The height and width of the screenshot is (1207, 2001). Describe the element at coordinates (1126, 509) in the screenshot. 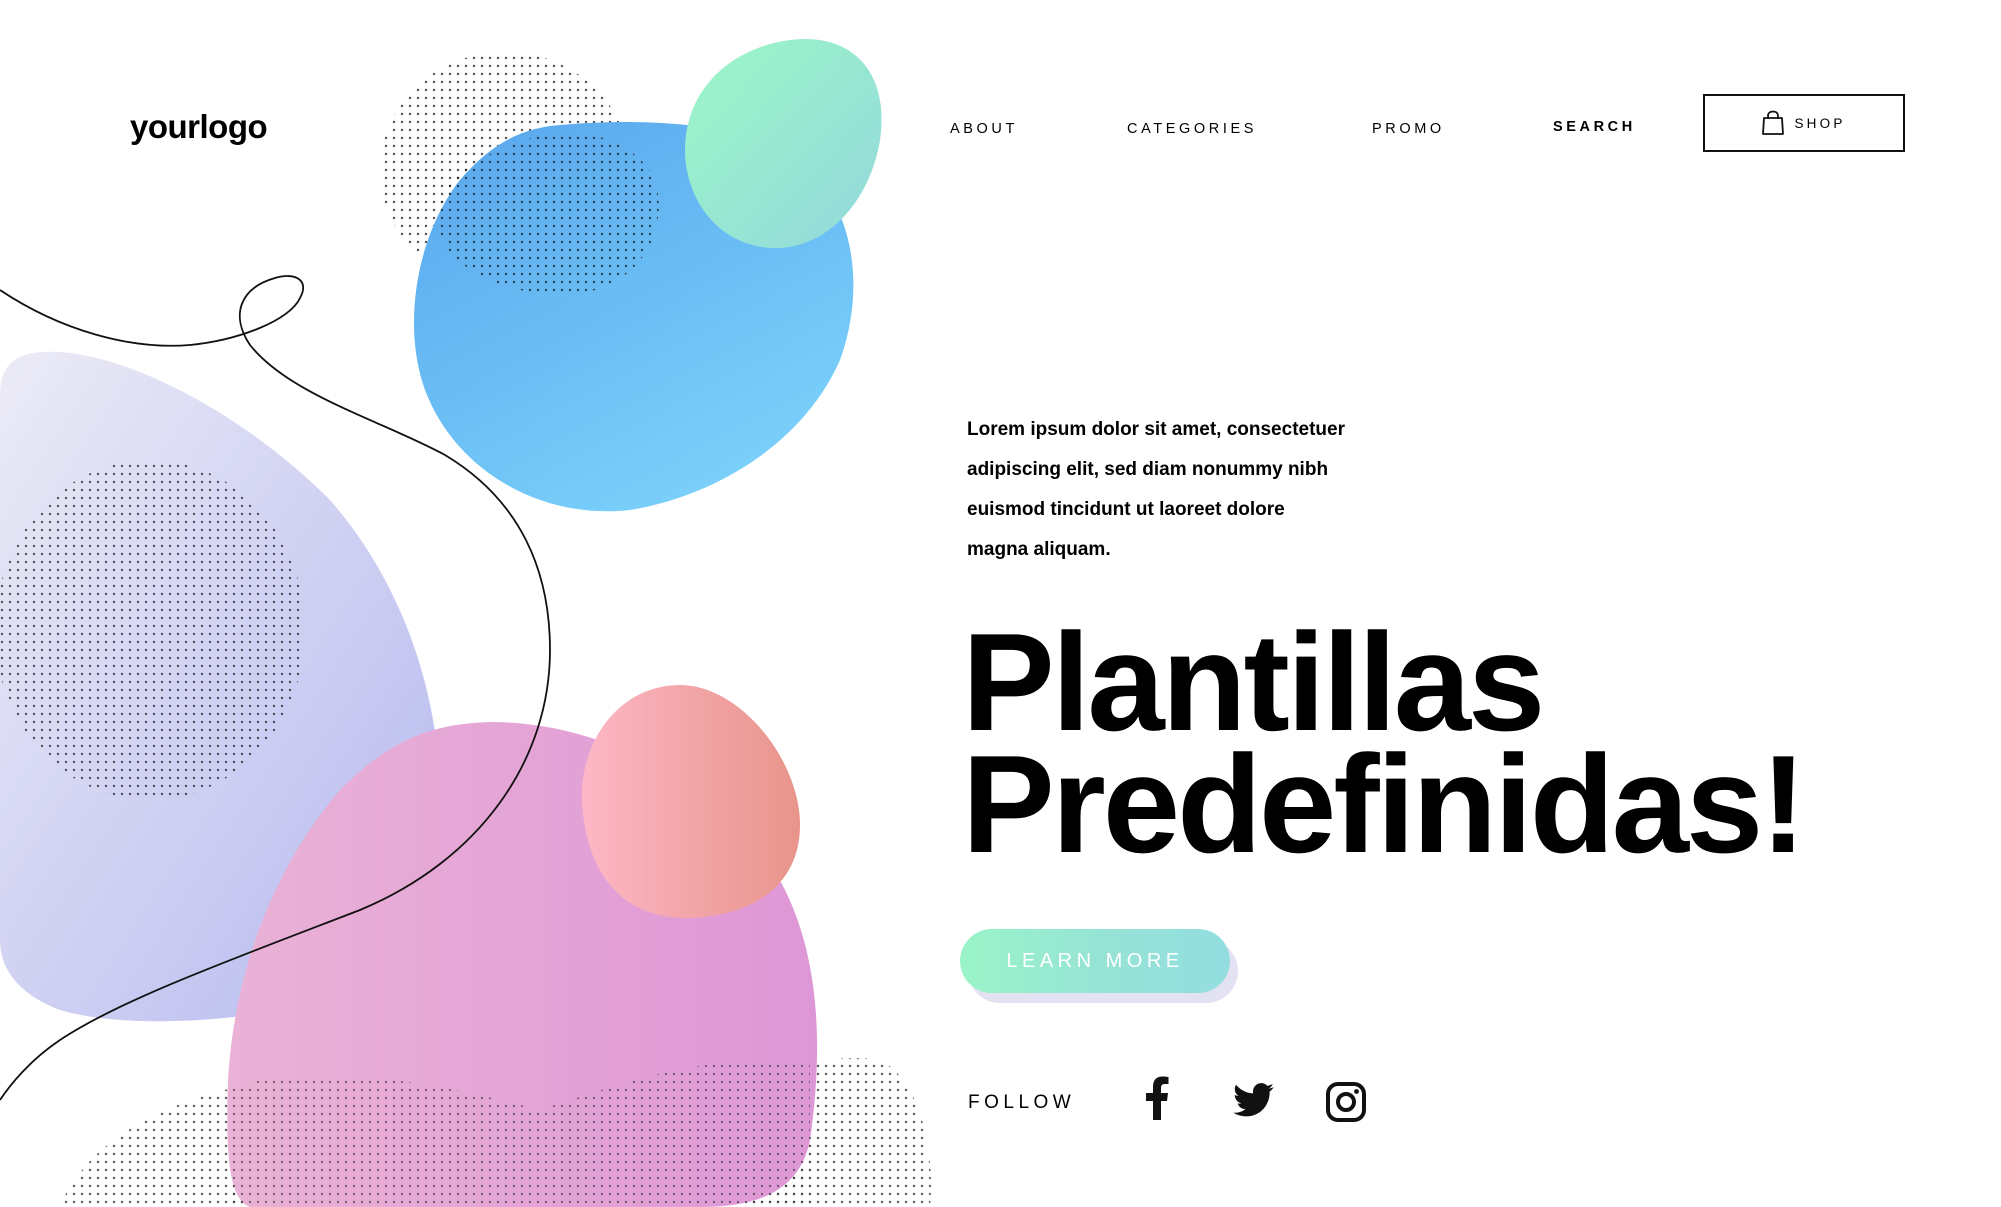

I see `intro-line: euismod tincidunt ut laoreet dolore` at that location.